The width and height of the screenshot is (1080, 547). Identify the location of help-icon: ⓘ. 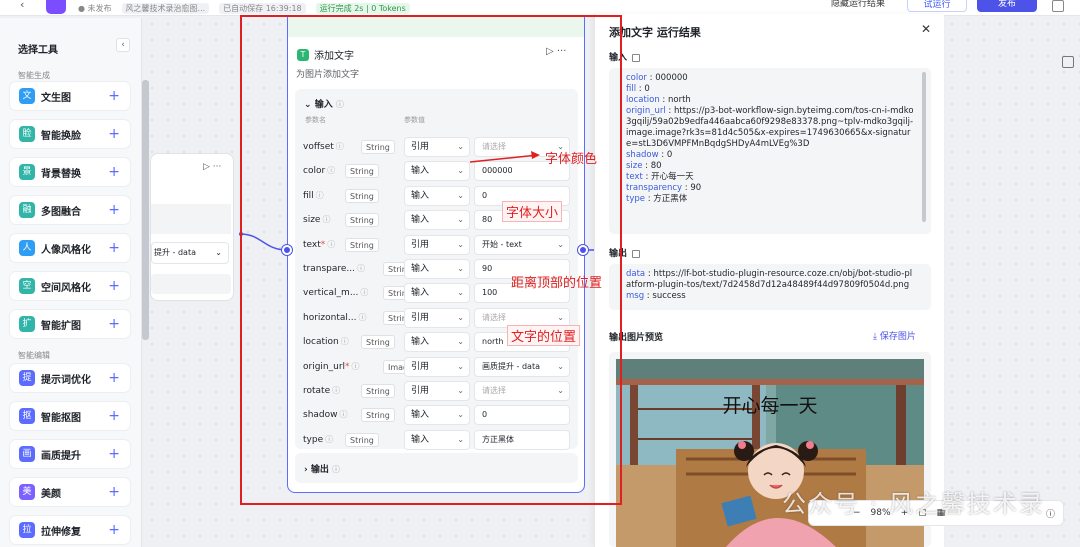
(1050, 513).